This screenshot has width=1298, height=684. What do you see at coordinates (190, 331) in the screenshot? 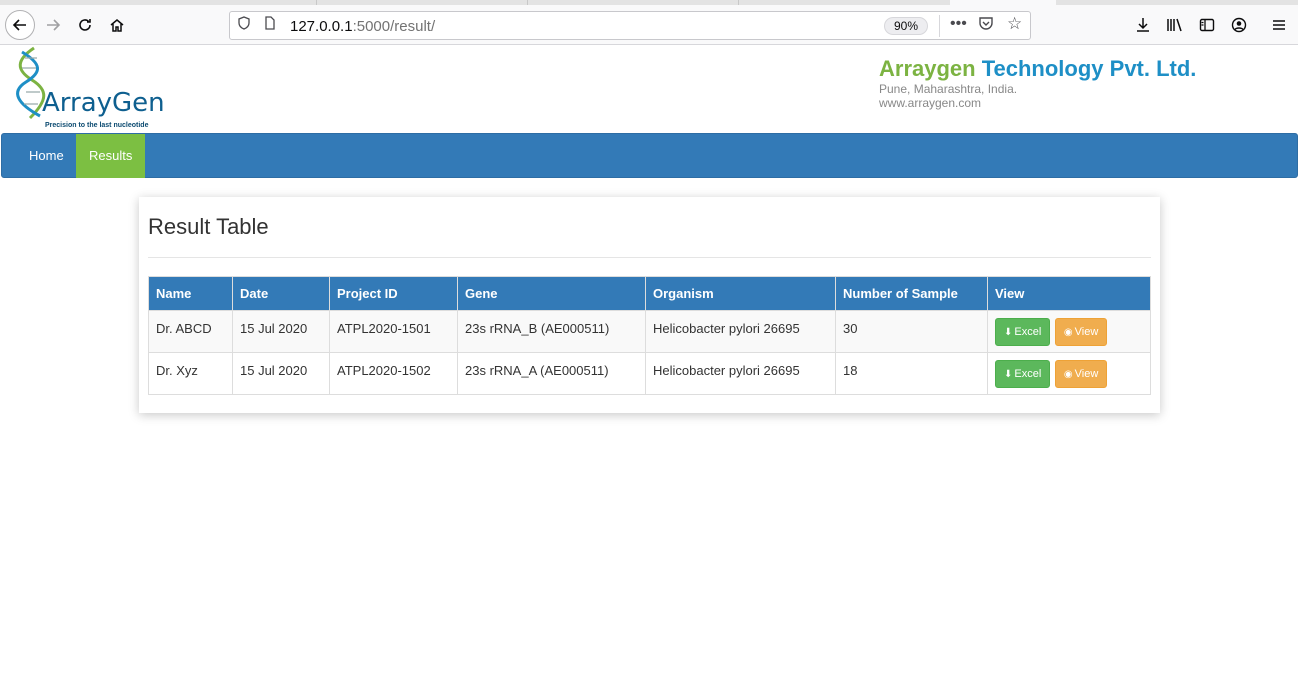
I see `cell-name: Dr. ABCD` at bounding box center [190, 331].